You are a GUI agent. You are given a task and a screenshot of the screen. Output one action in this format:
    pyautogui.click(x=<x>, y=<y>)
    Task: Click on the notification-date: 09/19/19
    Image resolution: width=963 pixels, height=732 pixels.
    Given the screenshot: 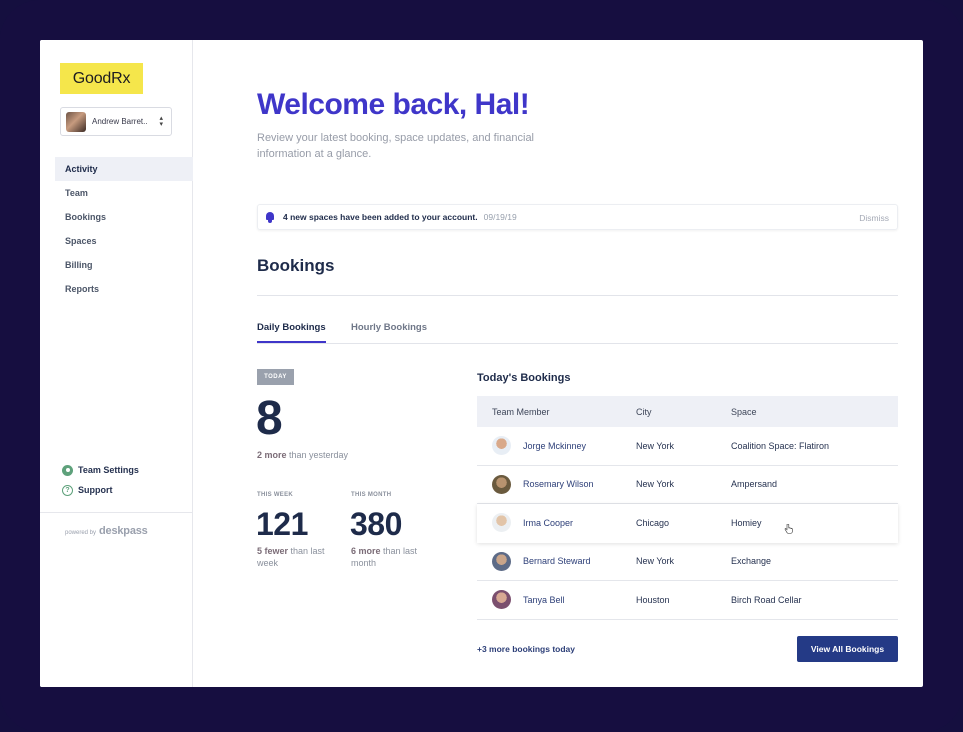 What is the action you would take?
    pyautogui.click(x=500, y=217)
    